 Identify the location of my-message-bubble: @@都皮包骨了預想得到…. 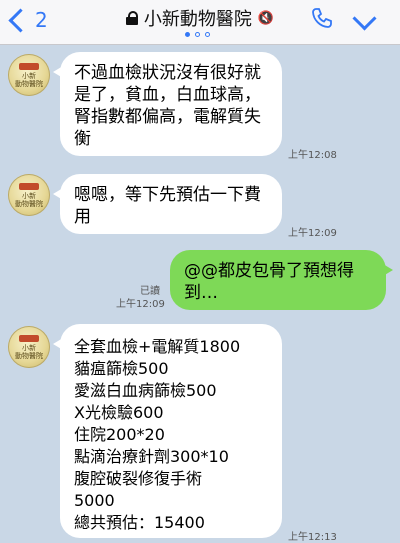
(281, 280).